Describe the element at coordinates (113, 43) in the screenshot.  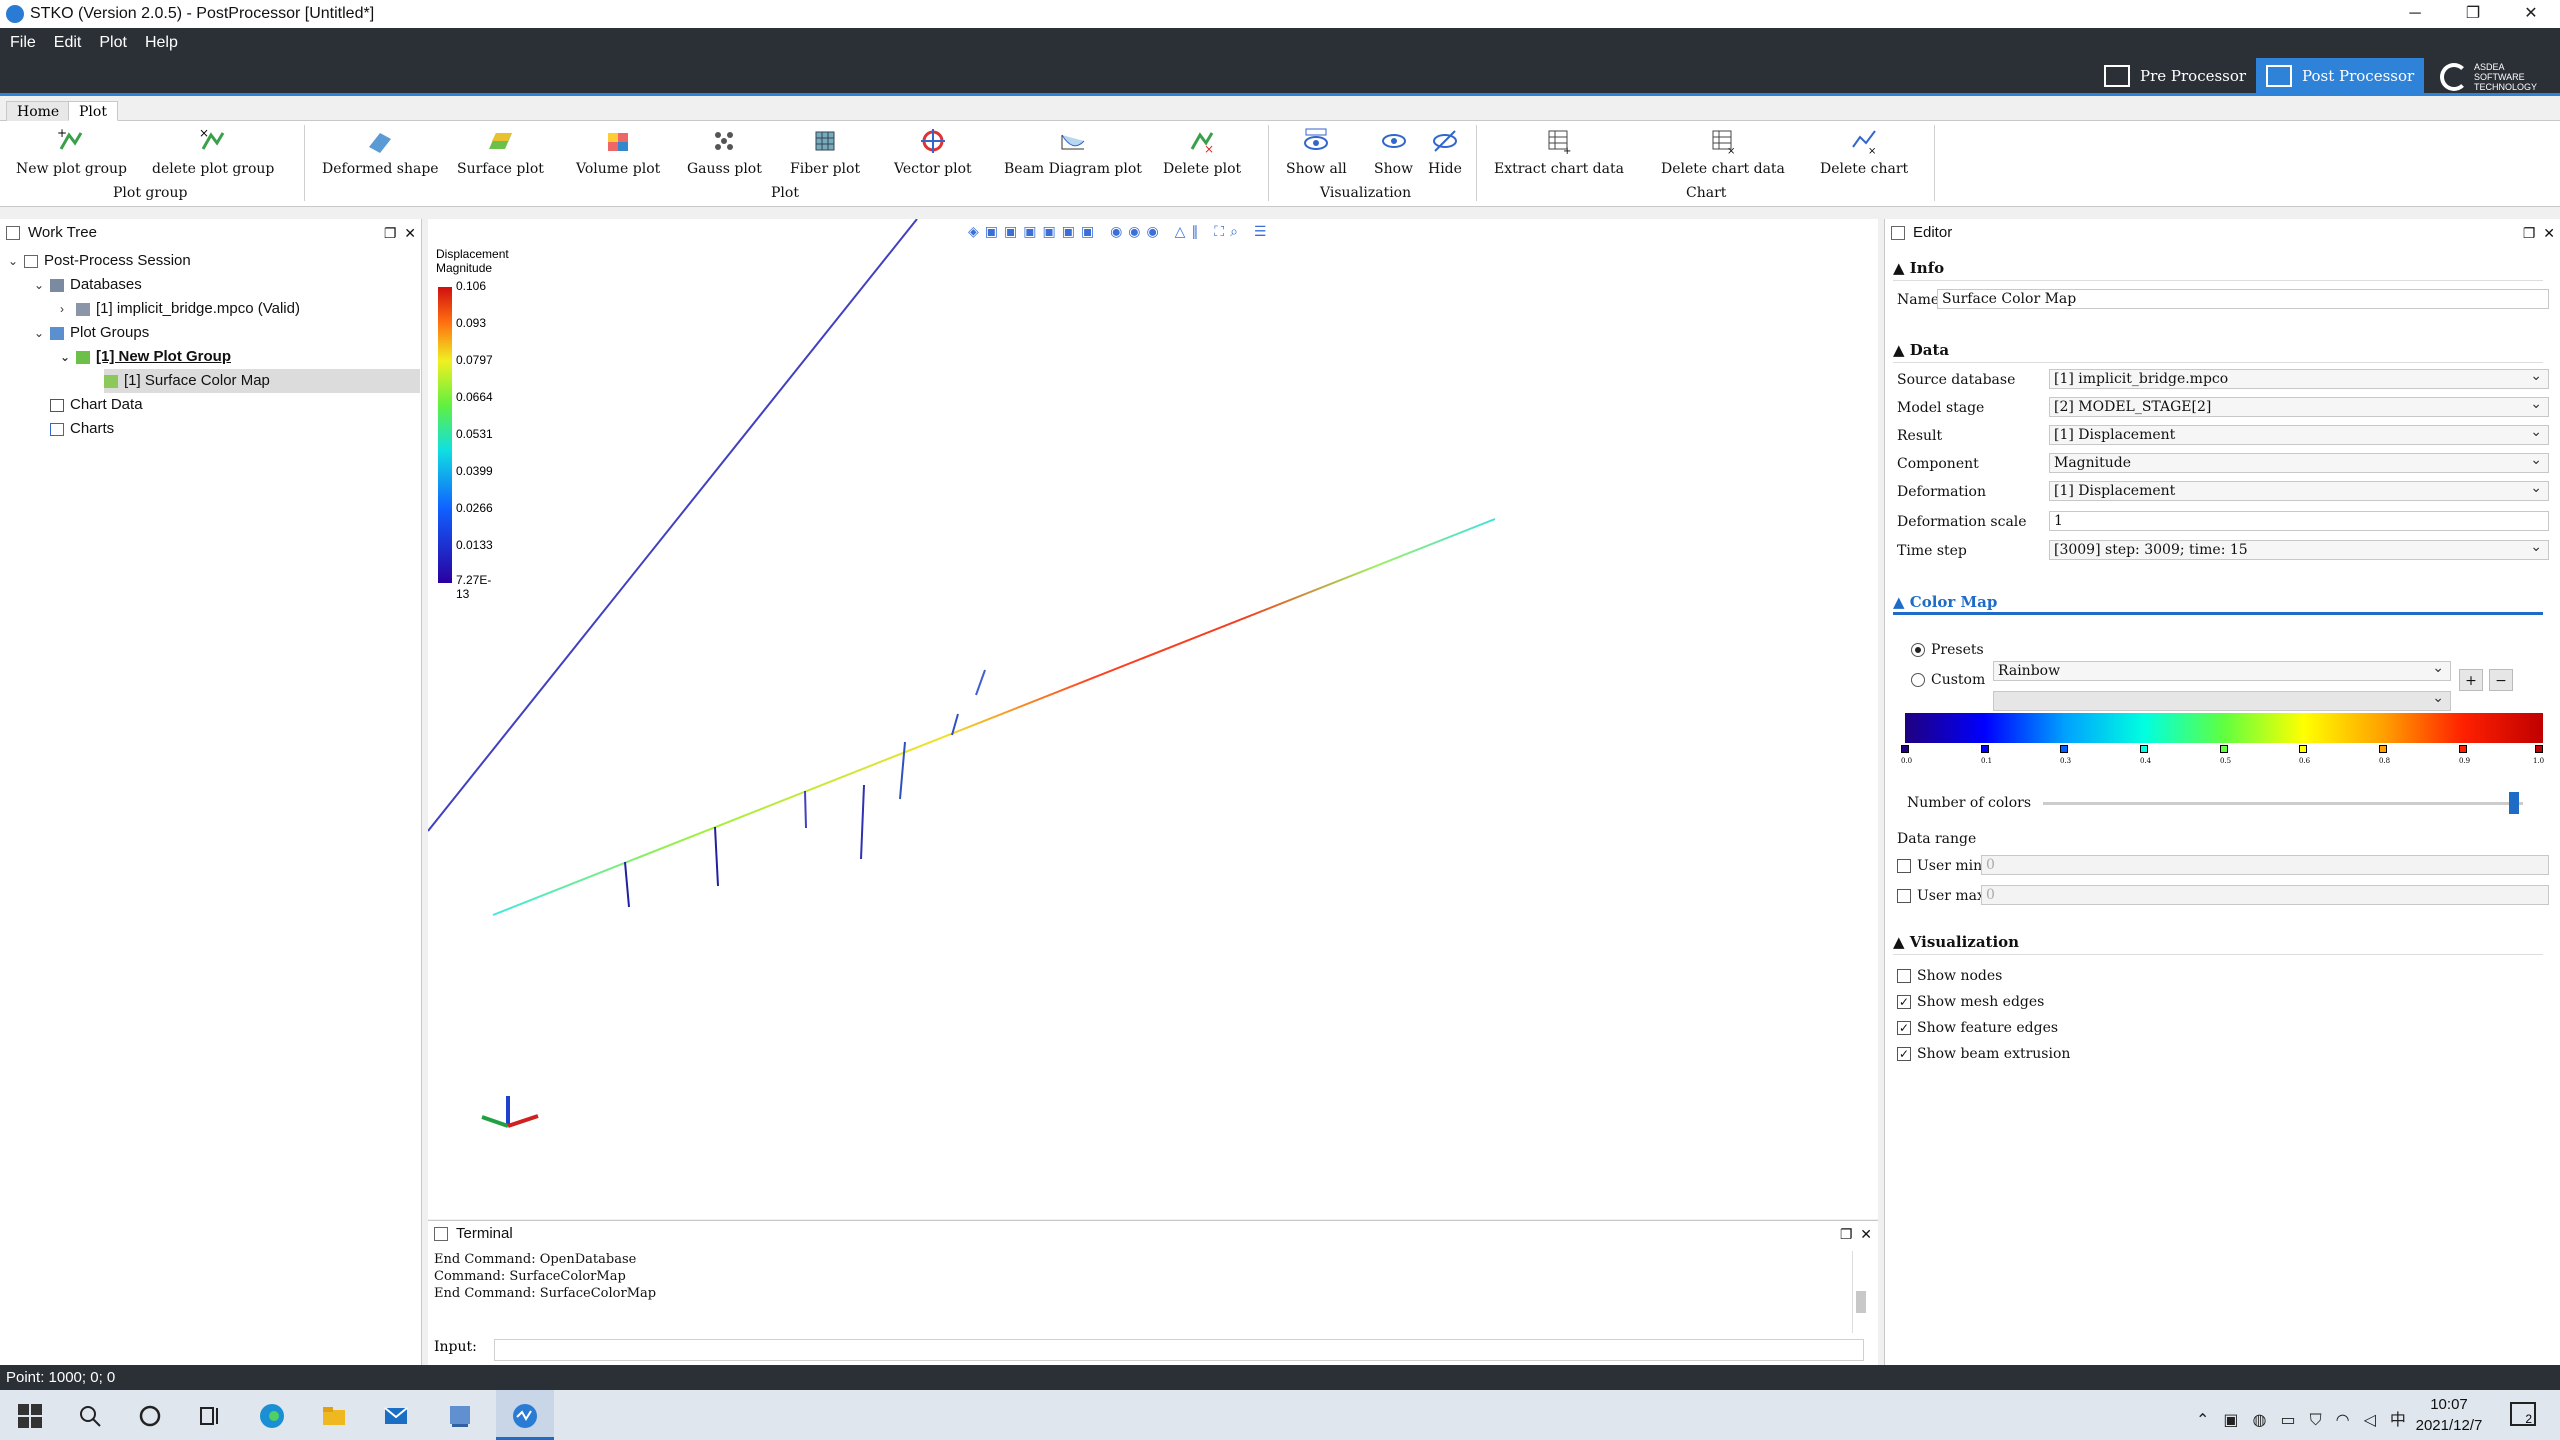
I see `menu-plot: Plot` at that location.